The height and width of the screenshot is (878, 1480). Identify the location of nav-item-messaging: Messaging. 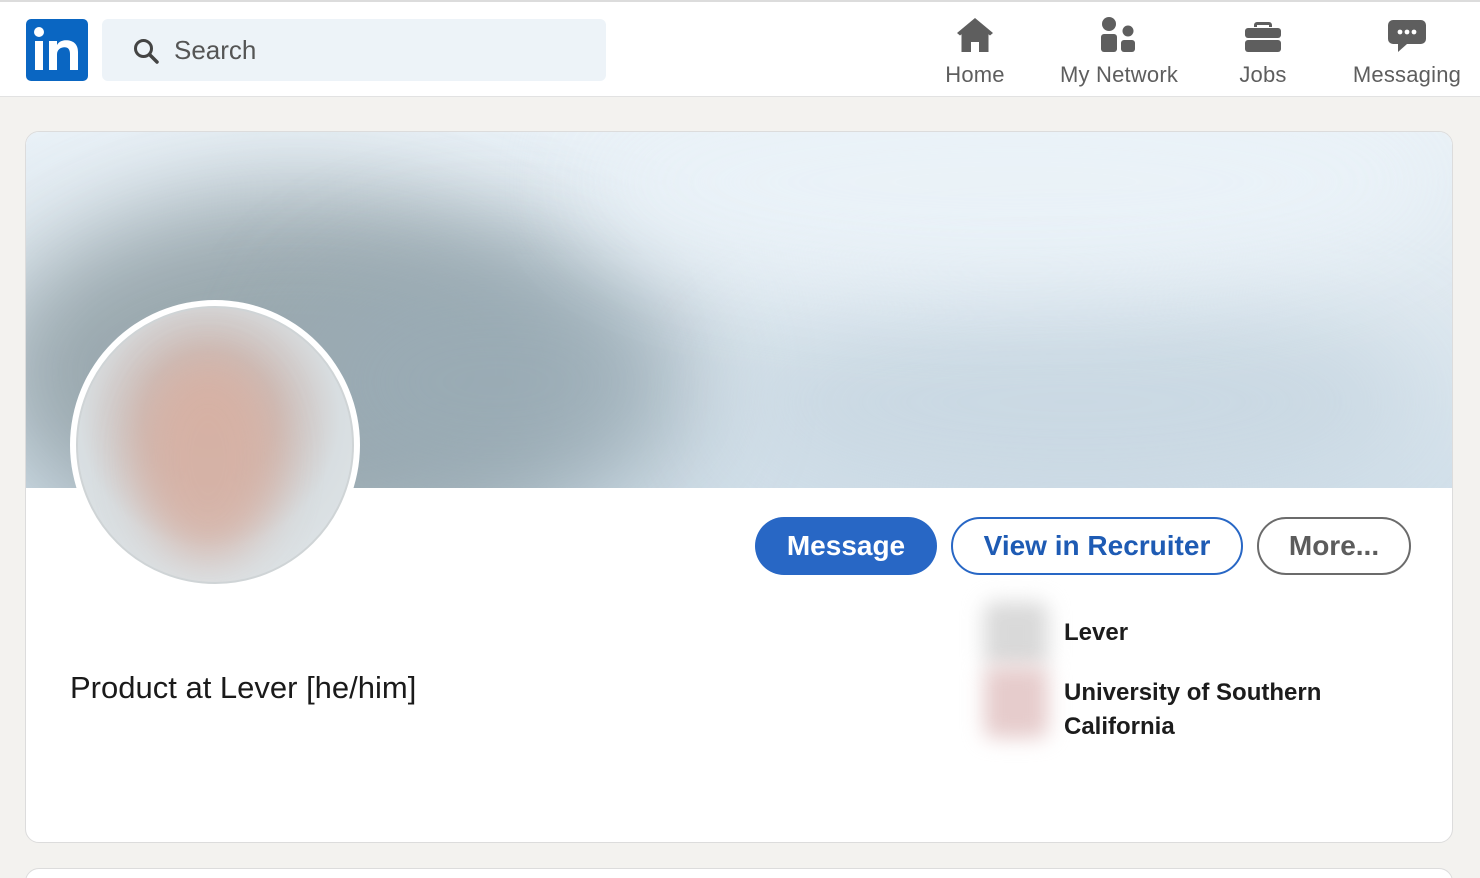
(1406, 54).